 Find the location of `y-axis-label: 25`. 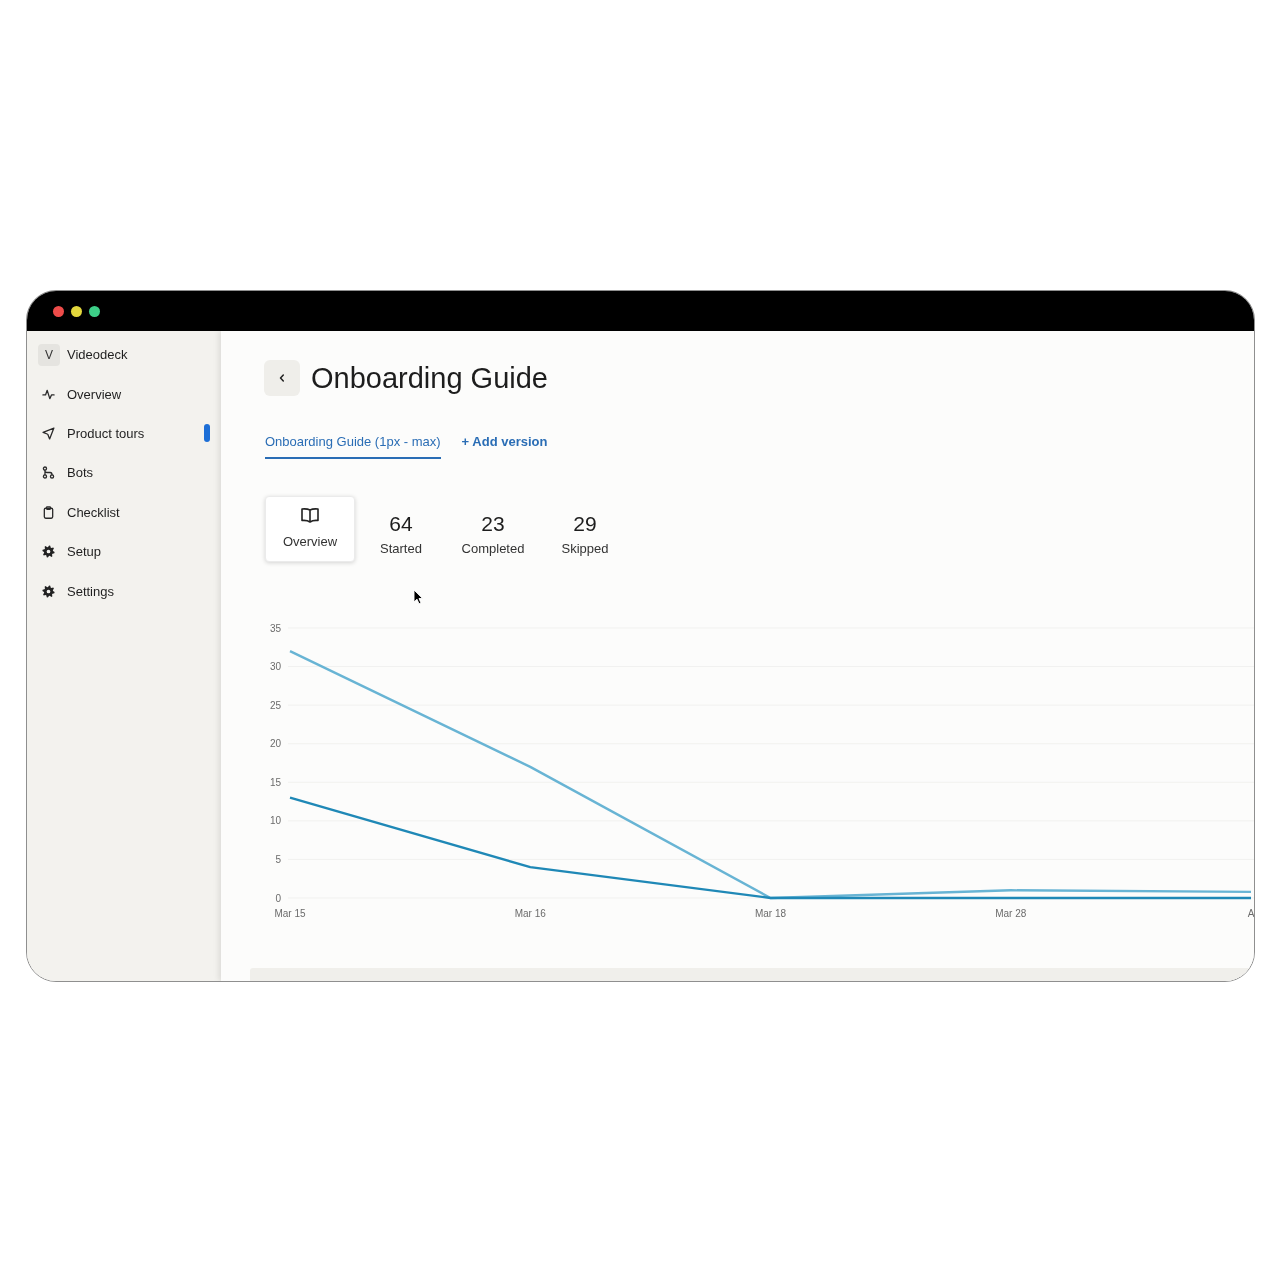

y-axis-label: 25 is located at coordinates (275, 705).